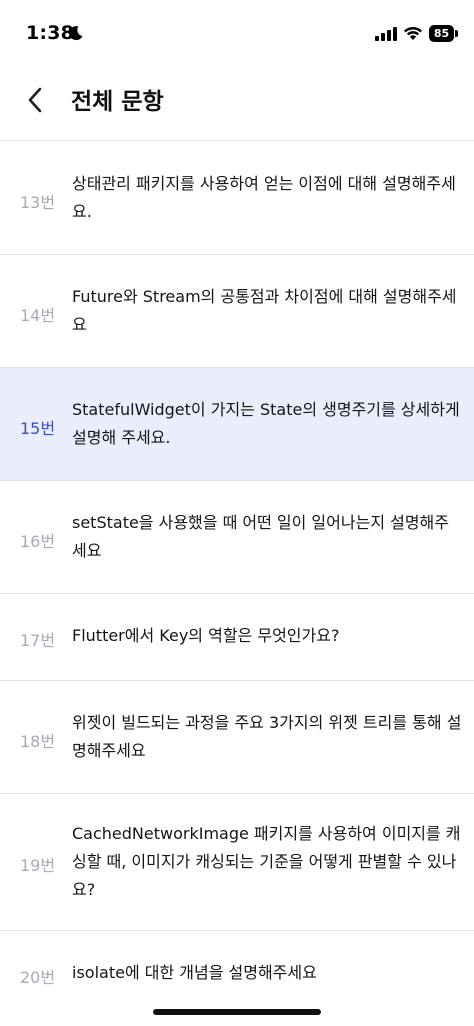  What do you see at coordinates (38, 541) in the screenshot?
I see `question-number: 16번` at bounding box center [38, 541].